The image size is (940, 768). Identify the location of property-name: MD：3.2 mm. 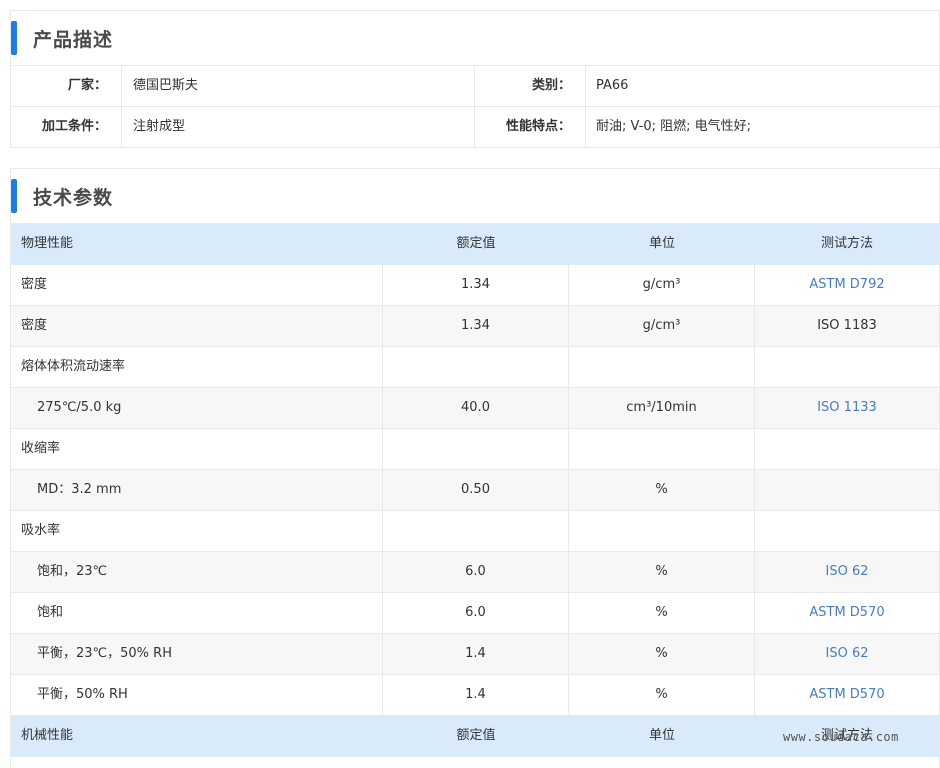
(197, 490).